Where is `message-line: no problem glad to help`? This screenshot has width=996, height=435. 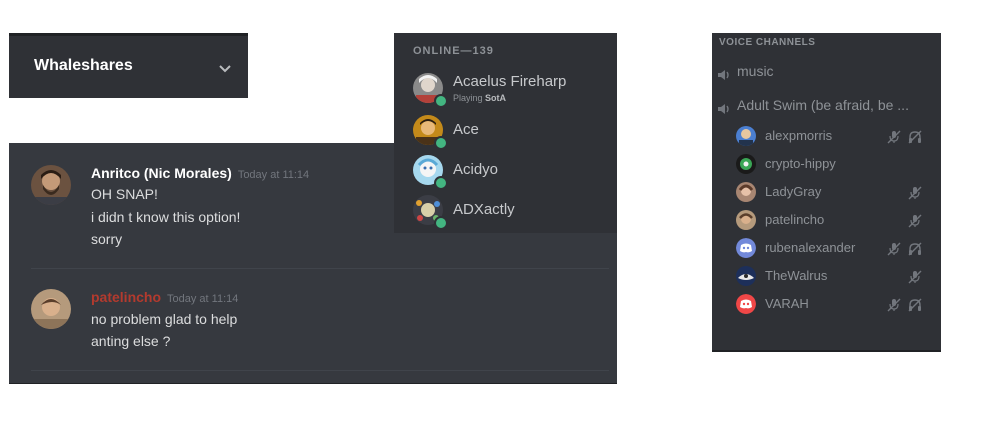 message-line: no problem glad to help is located at coordinates (164, 319).